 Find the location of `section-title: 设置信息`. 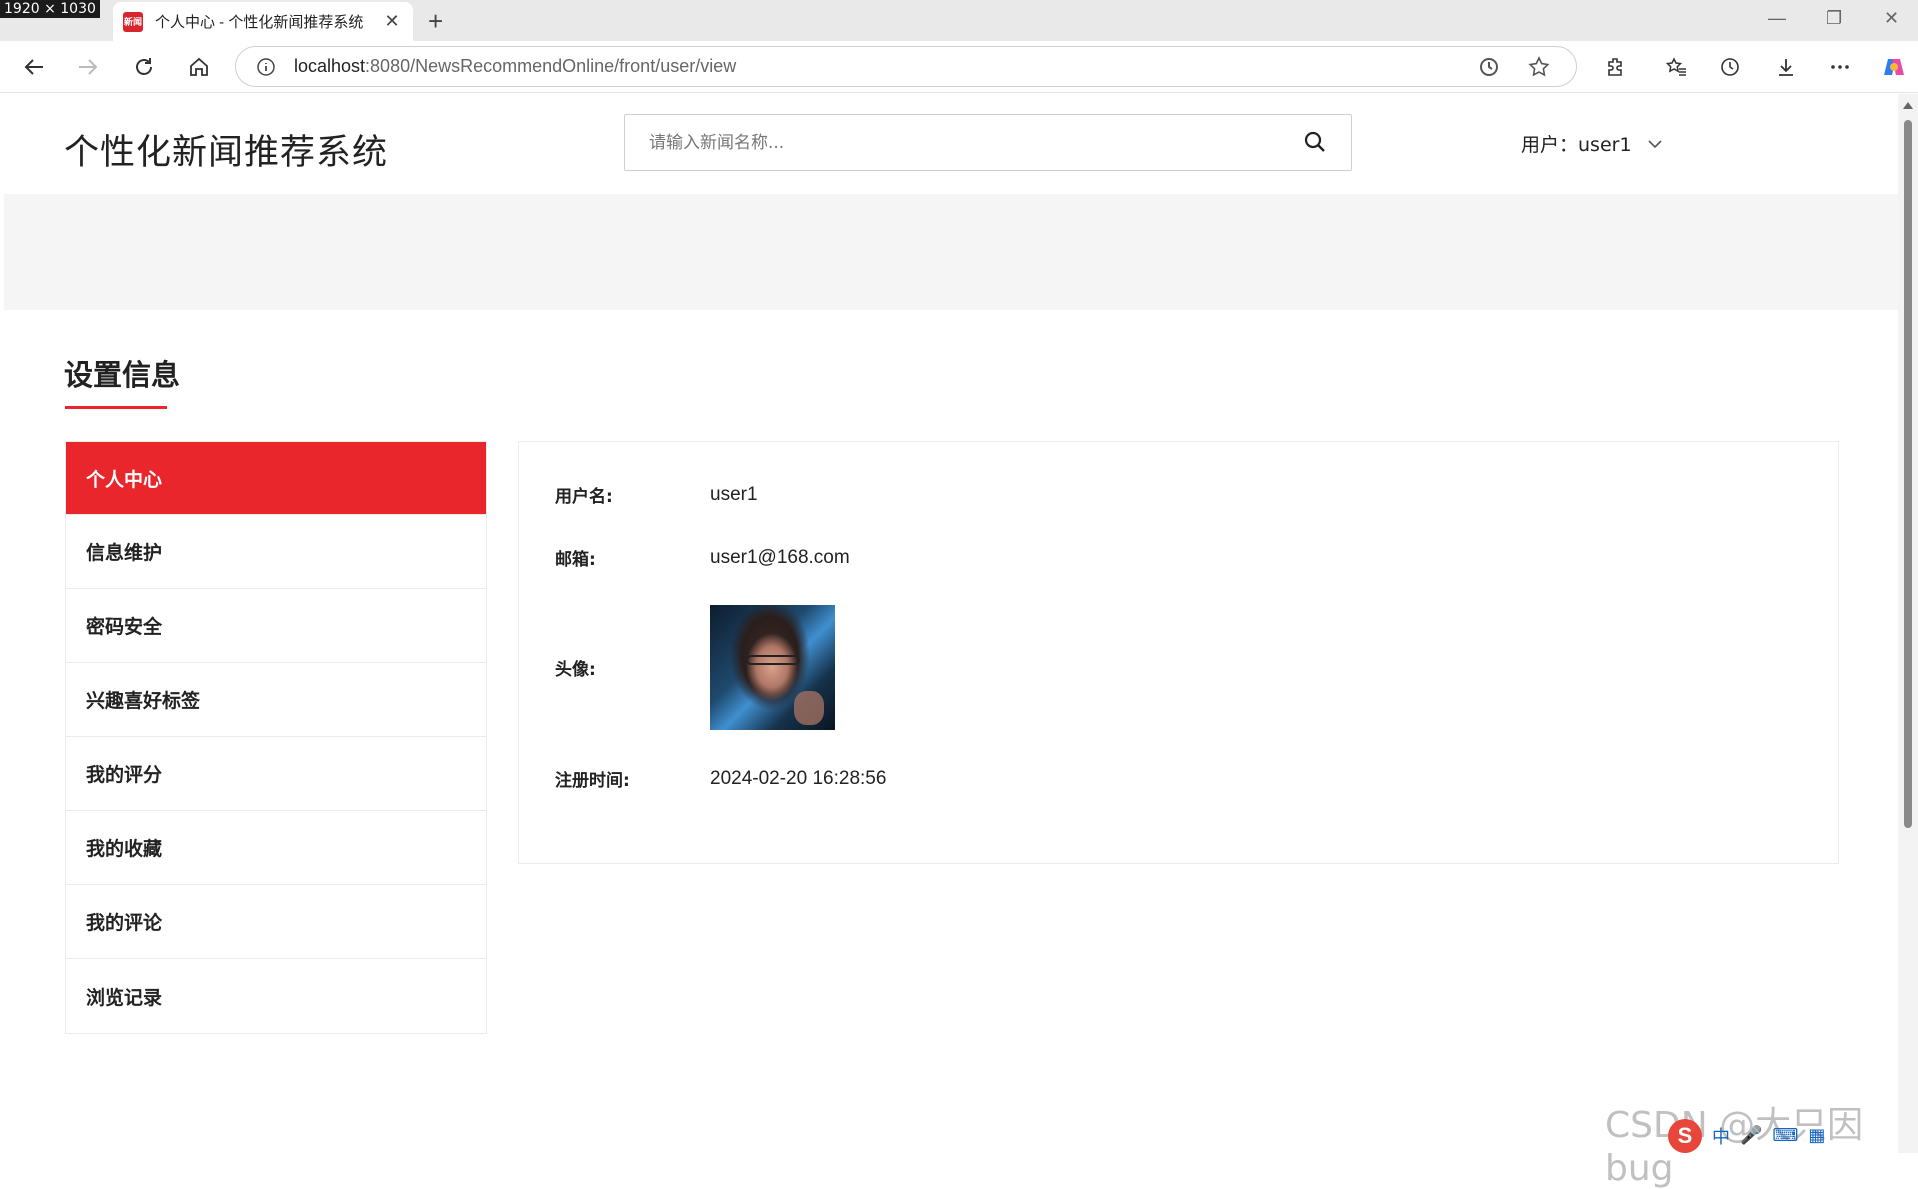

section-title: 设置信息 is located at coordinates (122, 375).